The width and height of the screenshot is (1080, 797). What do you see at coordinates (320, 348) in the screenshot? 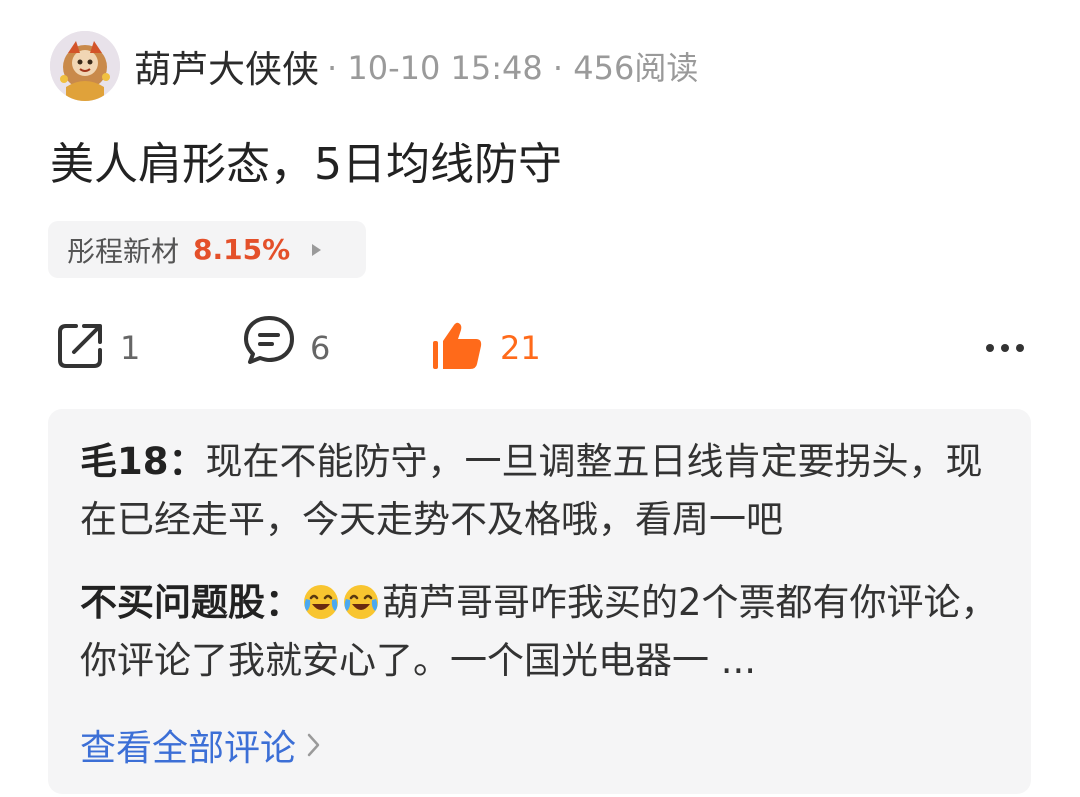
I see `comment-count: 6` at bounding box center [320, 348].